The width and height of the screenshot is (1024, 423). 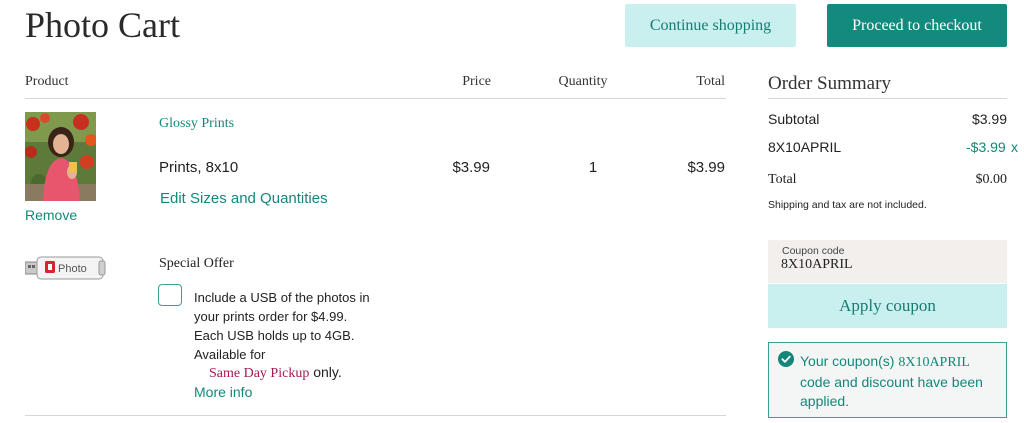 What do you see at coordinates (47, 81) in the screenshot?
I see `column-header-product: Product` at bounding box center [47, 81].